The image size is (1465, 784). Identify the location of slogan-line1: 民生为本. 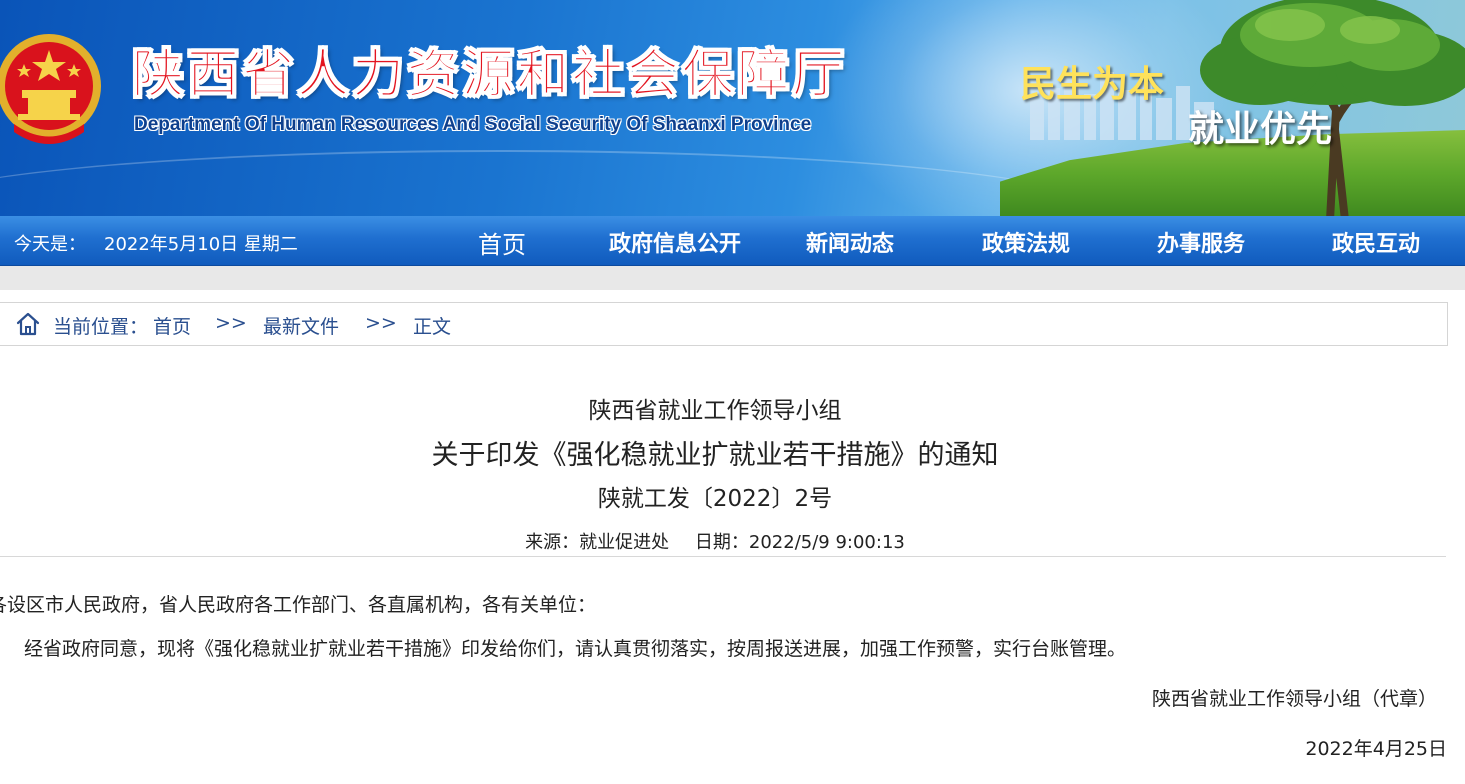
(1092, 84).